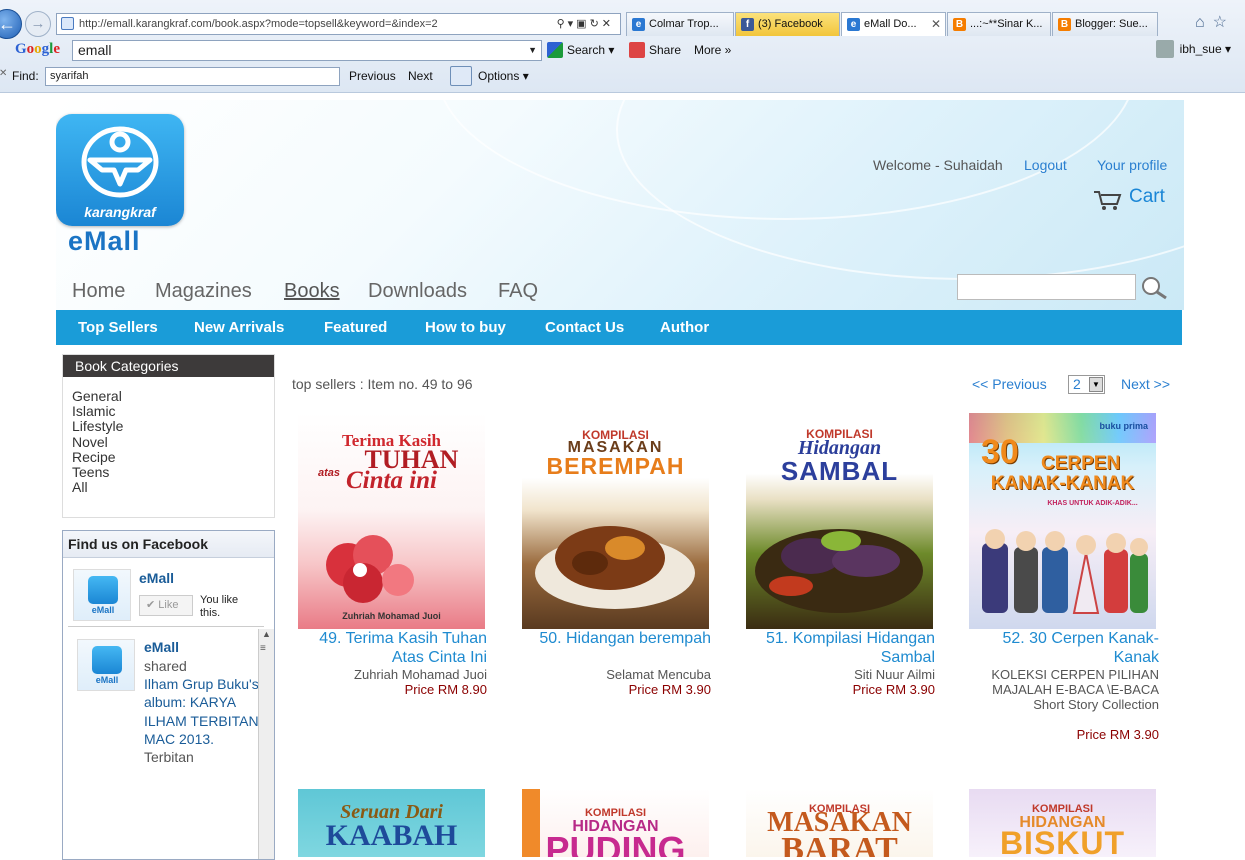 The width and height of the screenshot is (1245, 860). I want to click on category-general: General, so click(97, 396).